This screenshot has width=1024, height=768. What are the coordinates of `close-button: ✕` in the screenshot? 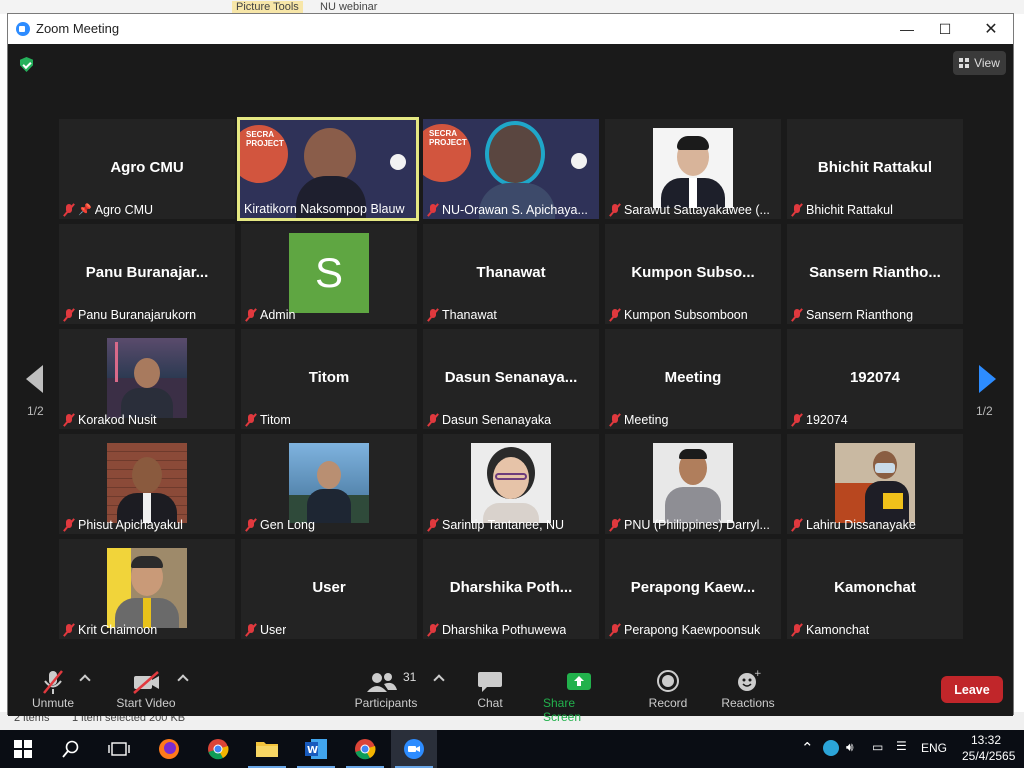 It's located at (991, 29).